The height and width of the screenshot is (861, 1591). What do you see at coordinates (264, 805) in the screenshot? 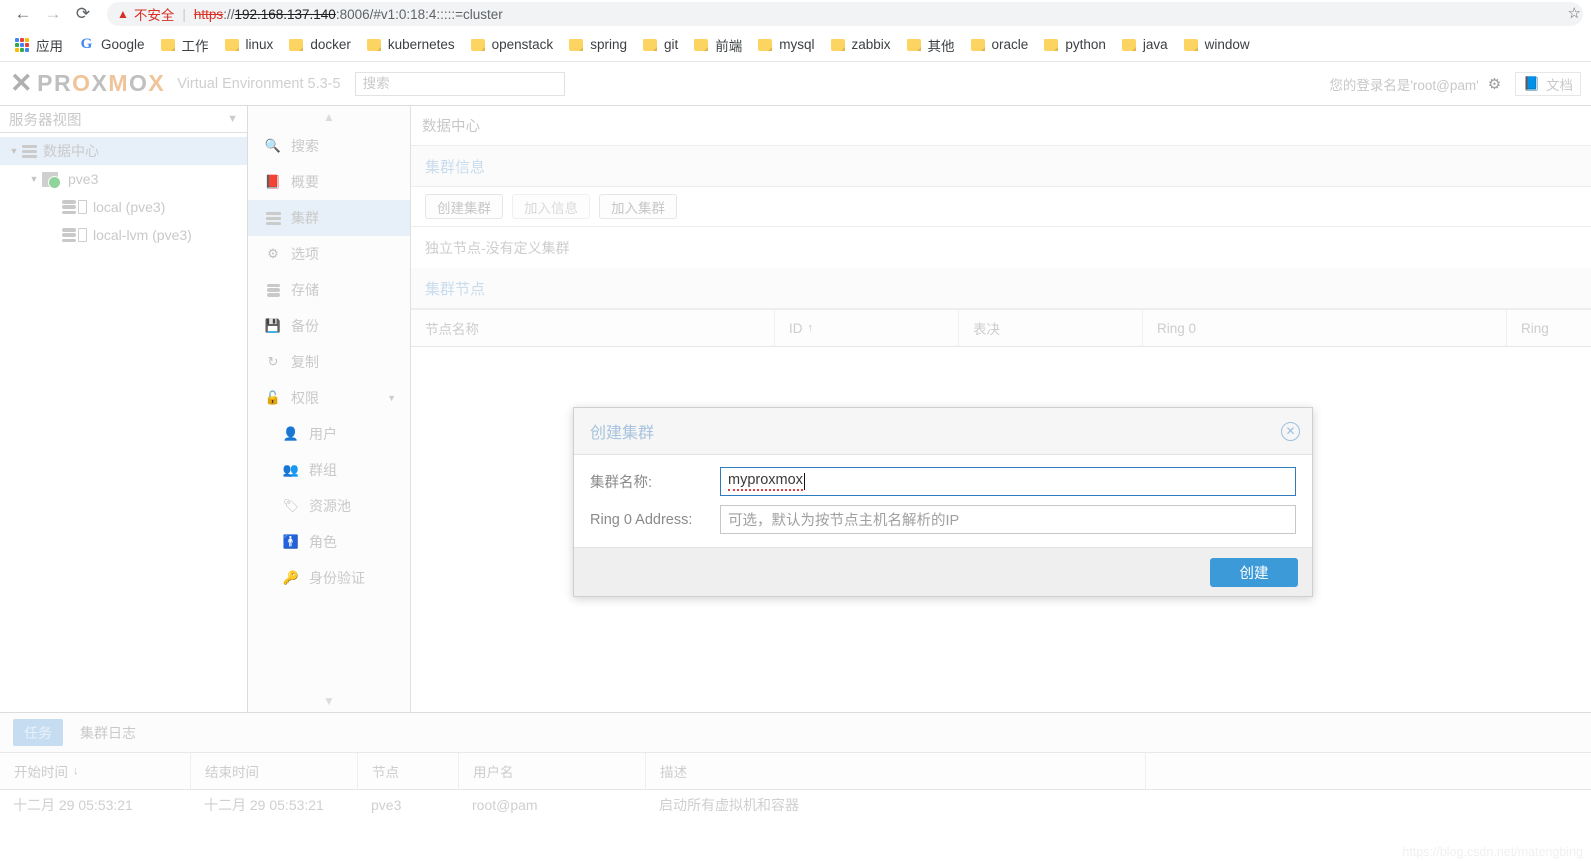
I see `task-end-time: 十二月 29 05:53:21` at bounding box center [264, 805].